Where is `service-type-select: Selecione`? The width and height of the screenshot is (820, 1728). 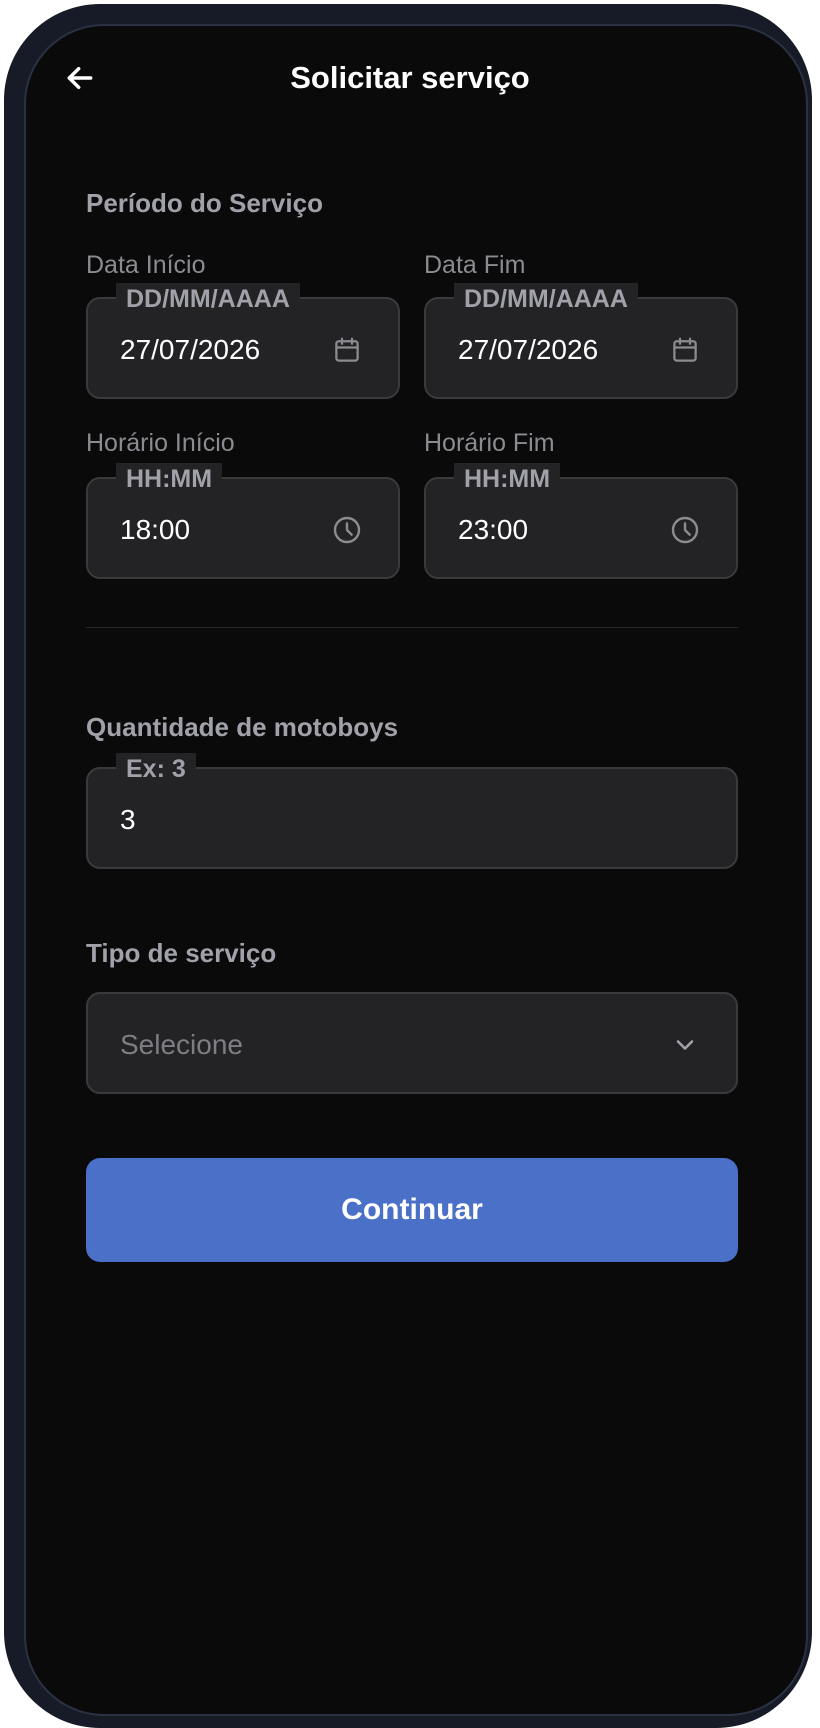
service-type-select: Selecione is located at coordinates (412, 1043).